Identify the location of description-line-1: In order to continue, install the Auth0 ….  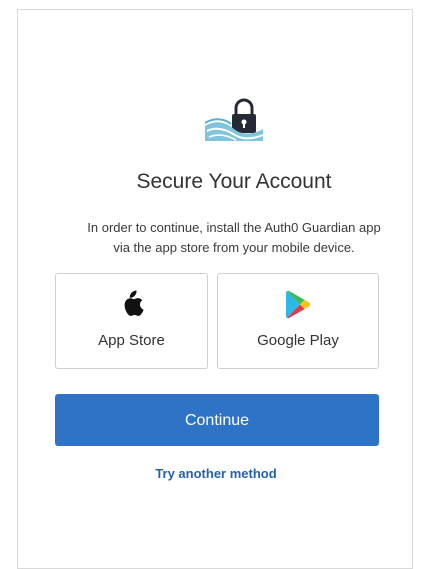
(234, 227).